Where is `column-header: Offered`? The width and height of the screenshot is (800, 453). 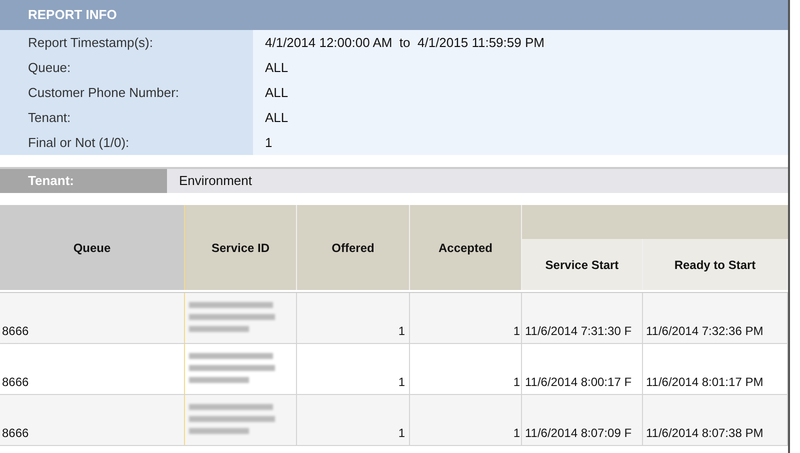
column-header: Offered is located at coordinates (353, 247).